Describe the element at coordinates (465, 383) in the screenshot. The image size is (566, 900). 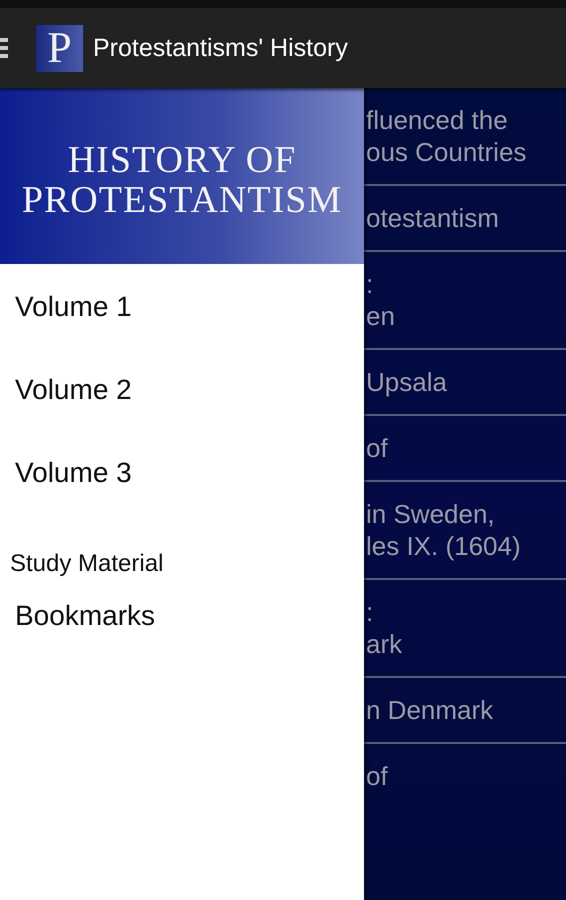
I see `list-row: Upsala` at that location.